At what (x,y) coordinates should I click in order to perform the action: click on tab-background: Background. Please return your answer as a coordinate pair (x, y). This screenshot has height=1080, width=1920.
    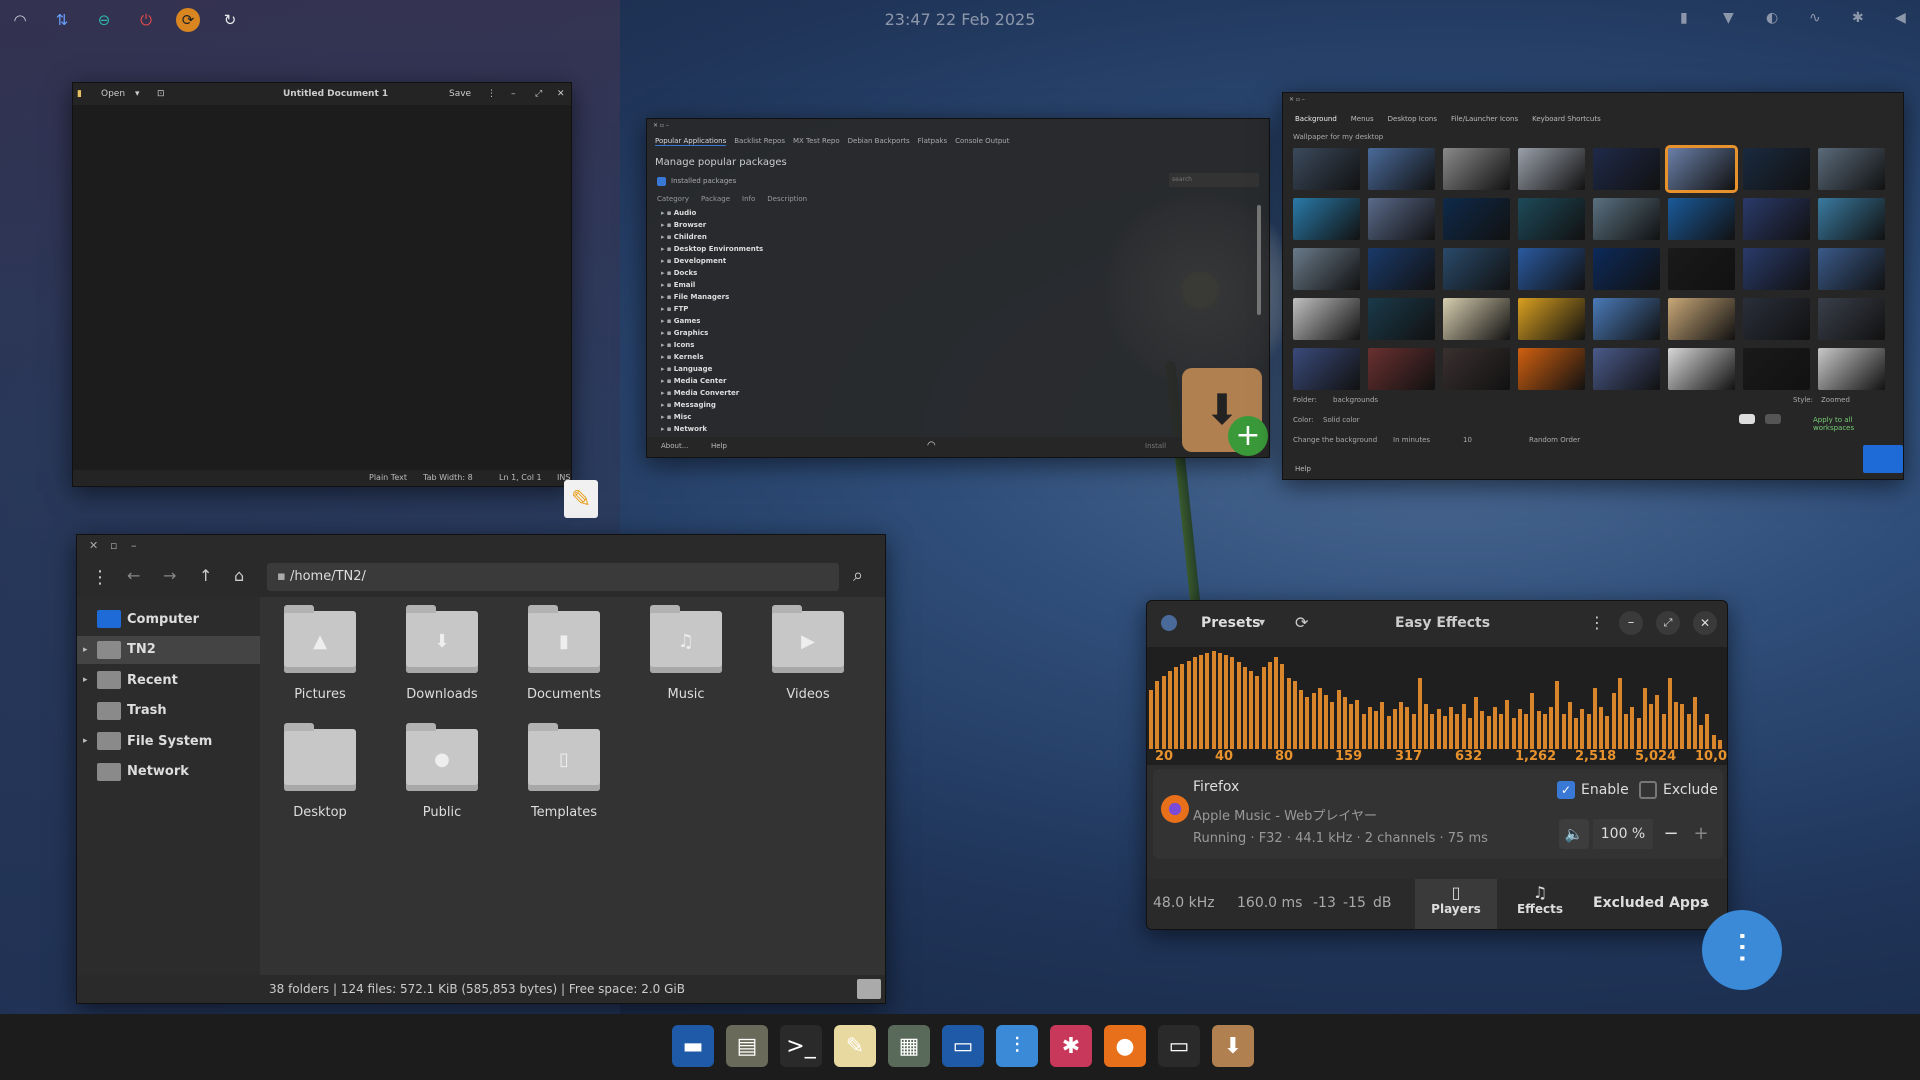
    Looking at the image, I should click on (1316, 119).